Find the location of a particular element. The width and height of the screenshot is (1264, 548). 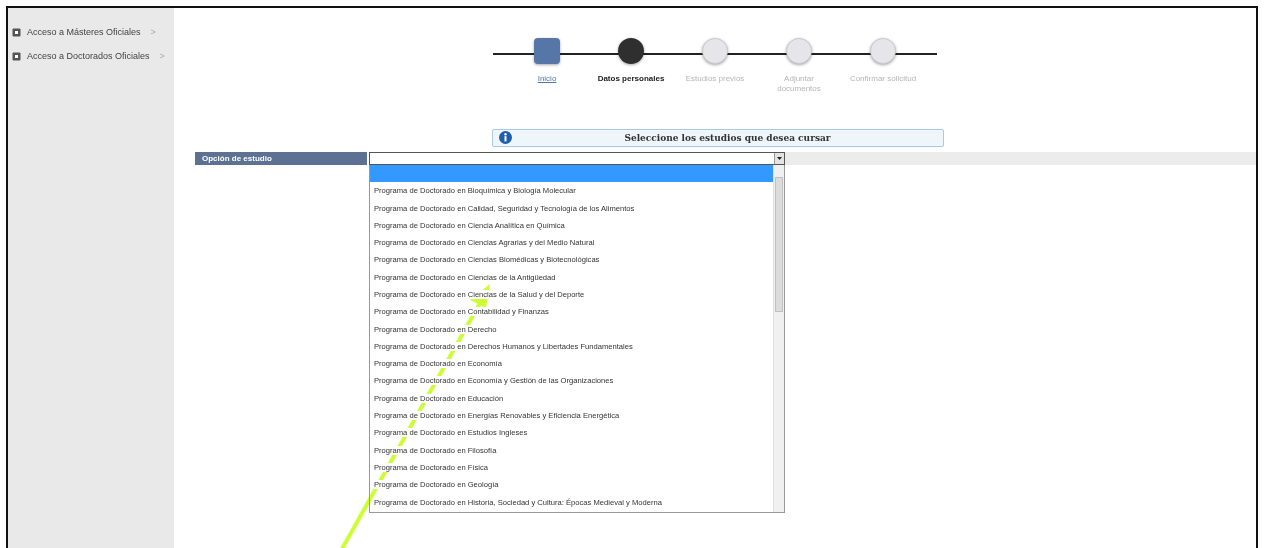

caret-icon is located at coordinates (779, 158).